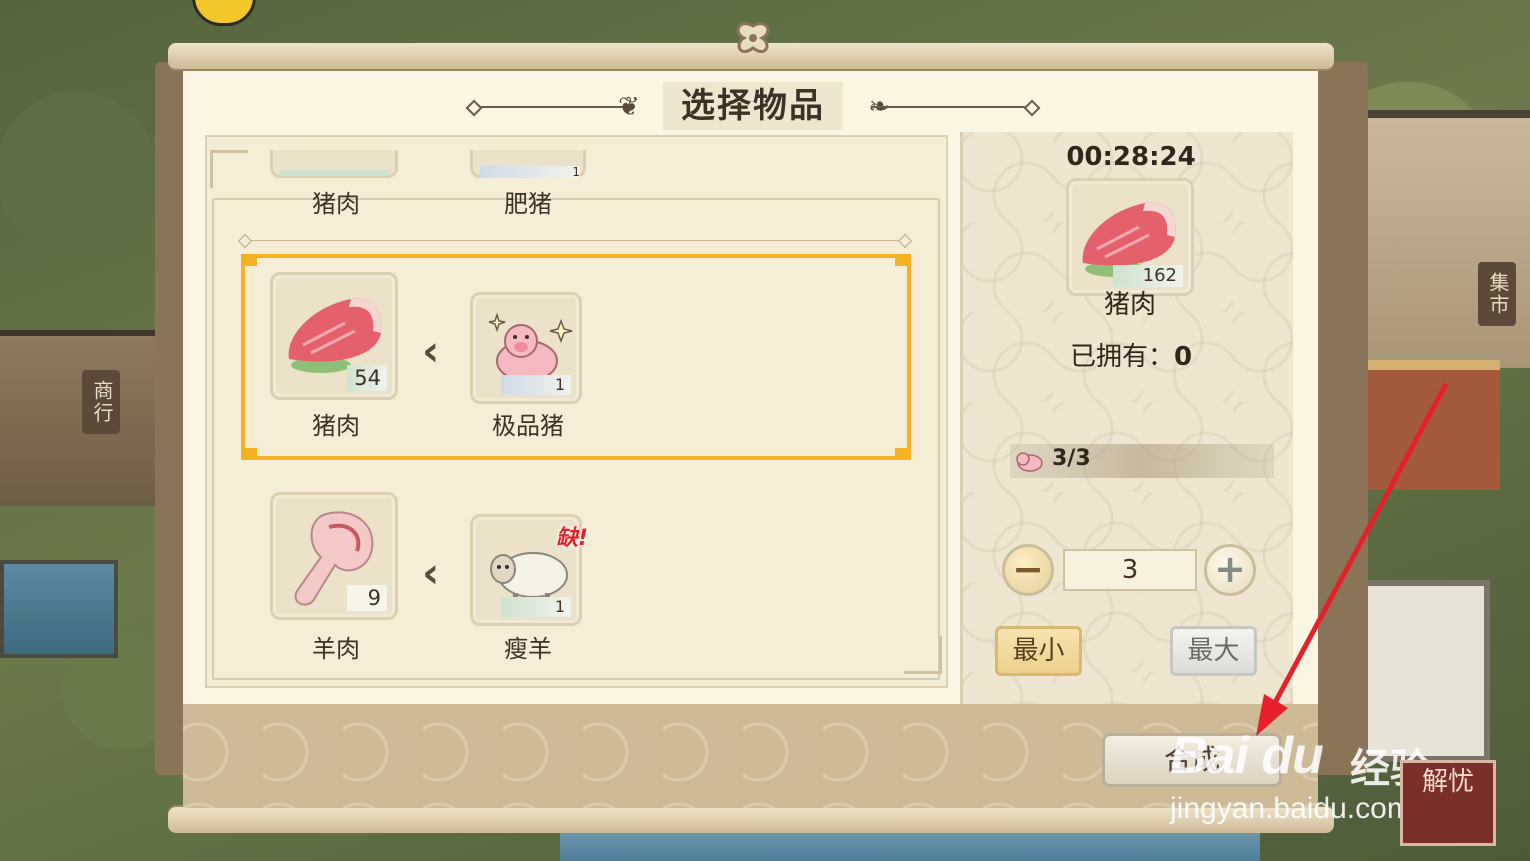 The height and width of the screenshot is (861, 1530). I want to click on mutton-count: 9, so click(367, 598).